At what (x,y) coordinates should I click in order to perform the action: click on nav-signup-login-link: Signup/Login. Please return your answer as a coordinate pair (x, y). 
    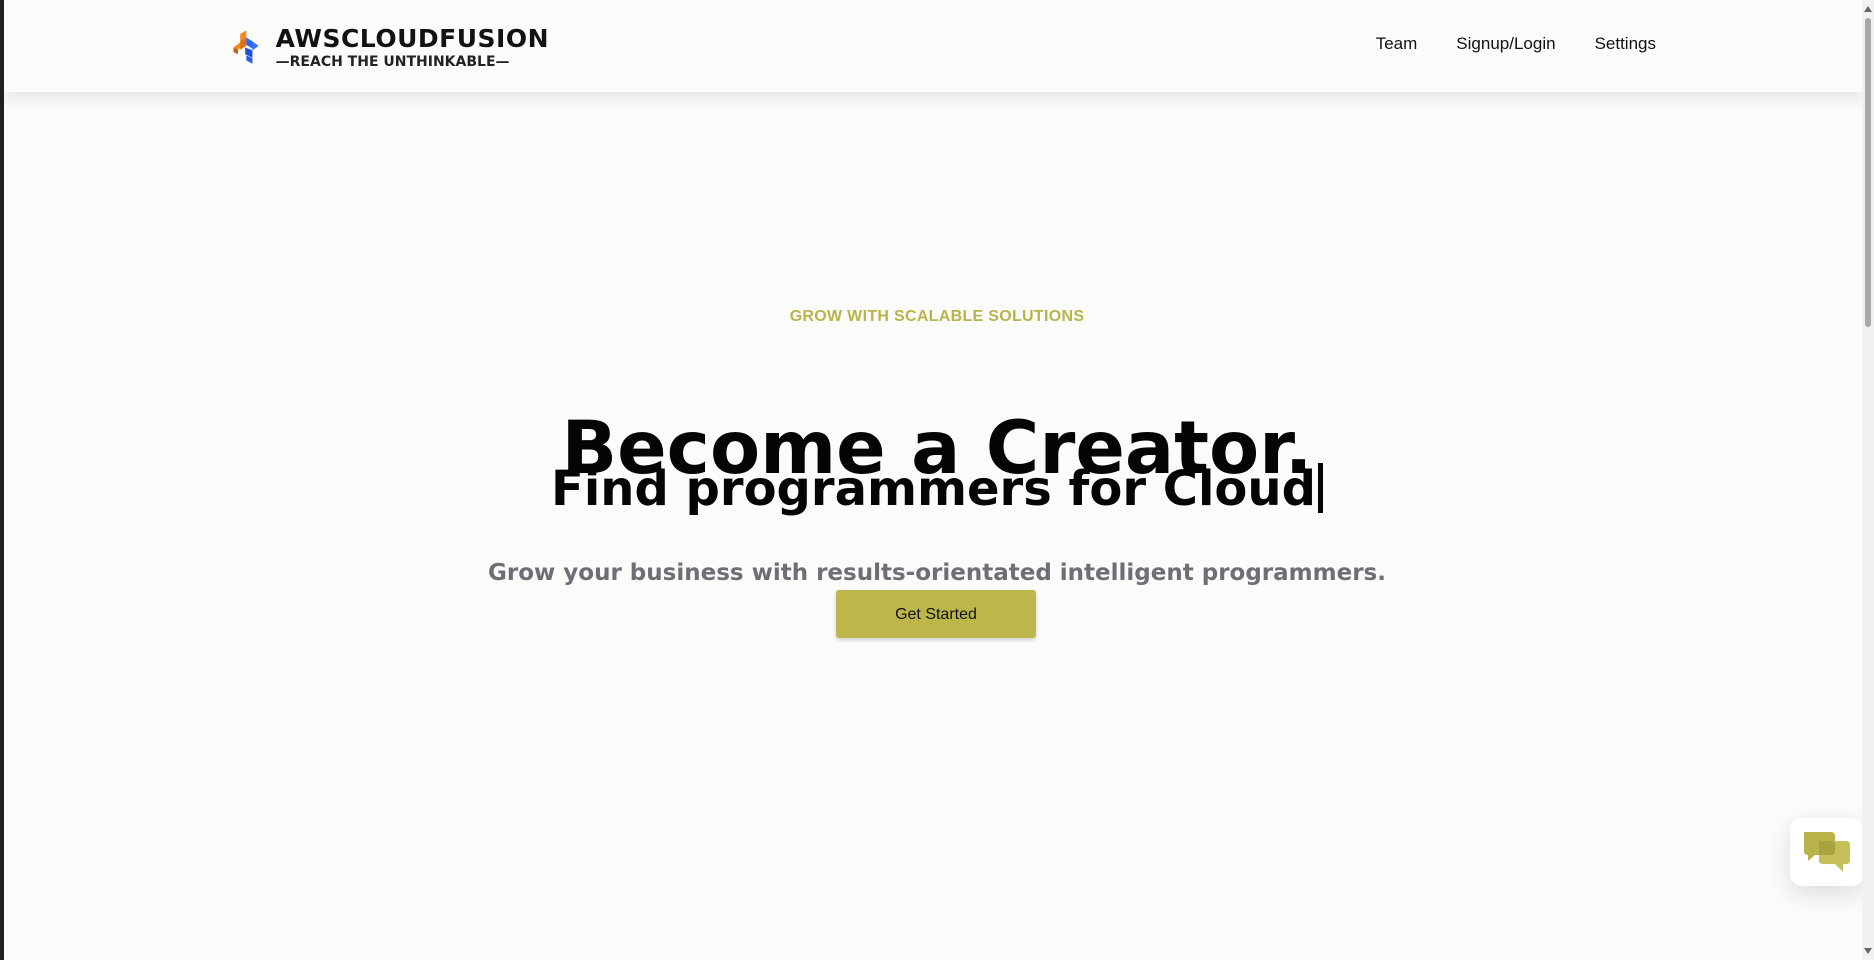
    Looking at the image, I should click on (1505, 44).